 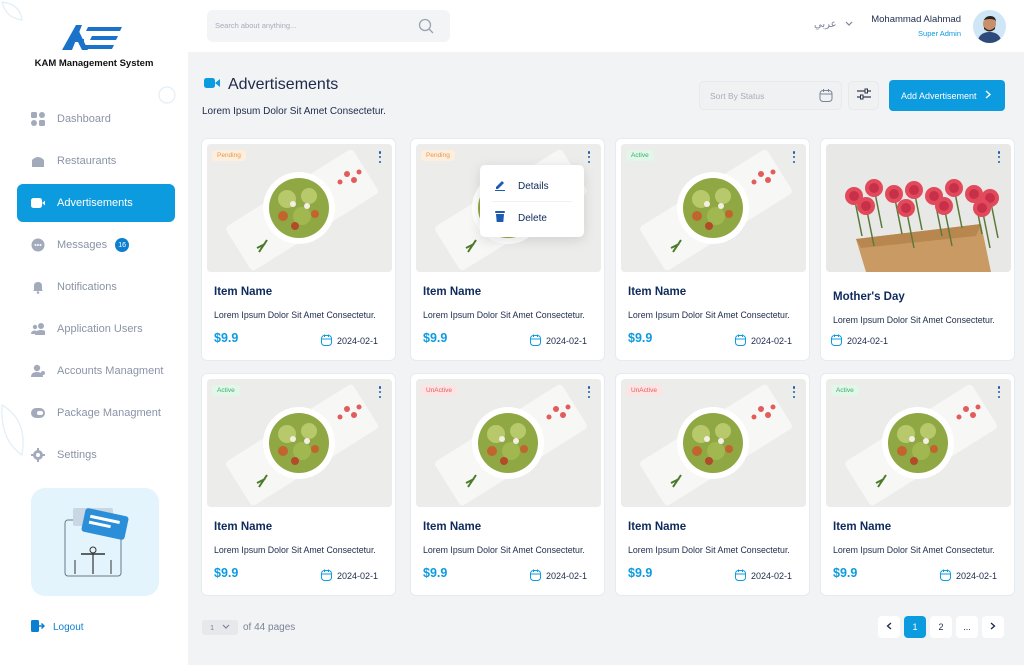 I want to click on salad-image, so click(x=299, y=208).